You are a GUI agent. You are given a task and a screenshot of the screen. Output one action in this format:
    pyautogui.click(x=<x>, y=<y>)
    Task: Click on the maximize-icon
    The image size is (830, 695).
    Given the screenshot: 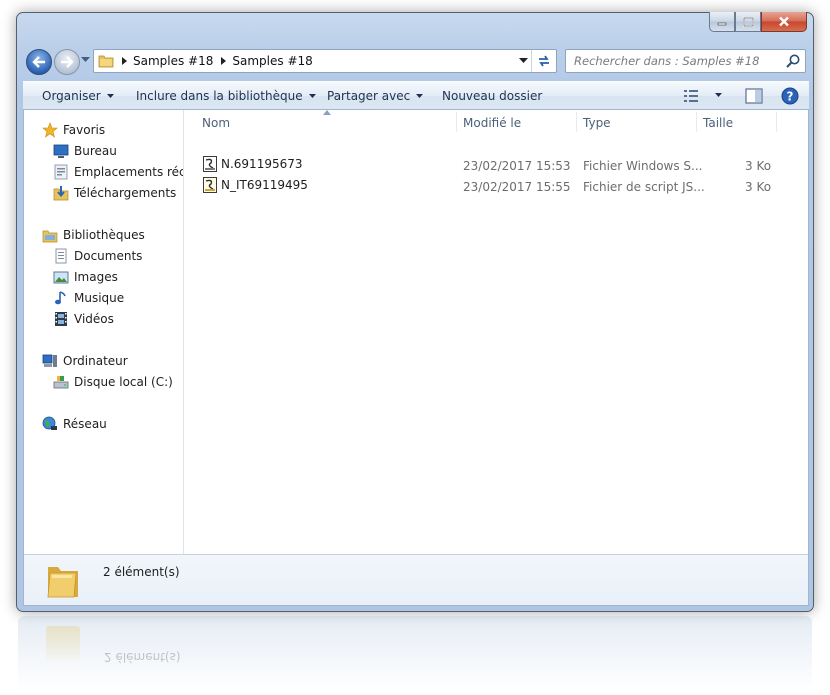 What is the action you would take?
    pyautogui.click(x=748, y=21)
    